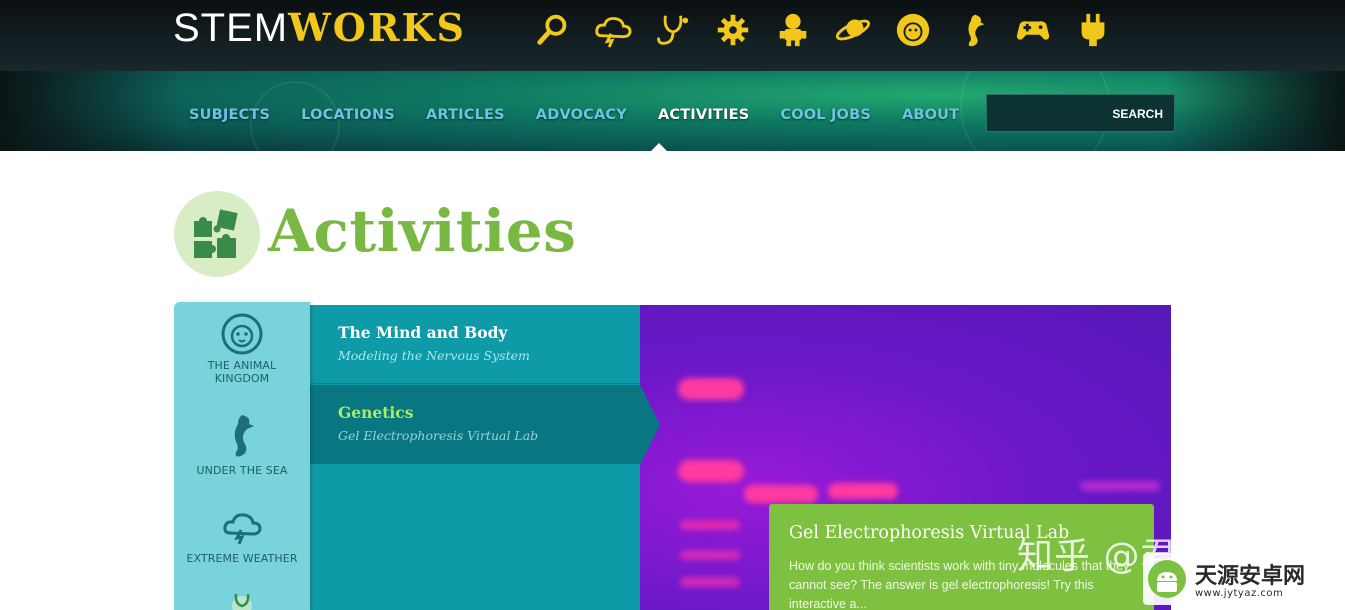 Image resolution: width=1345 pixels, height=610 pixels. Describe the element at coordinates (1137, 114) in the screenshot. I see `search-button: SEARCH` at that location.